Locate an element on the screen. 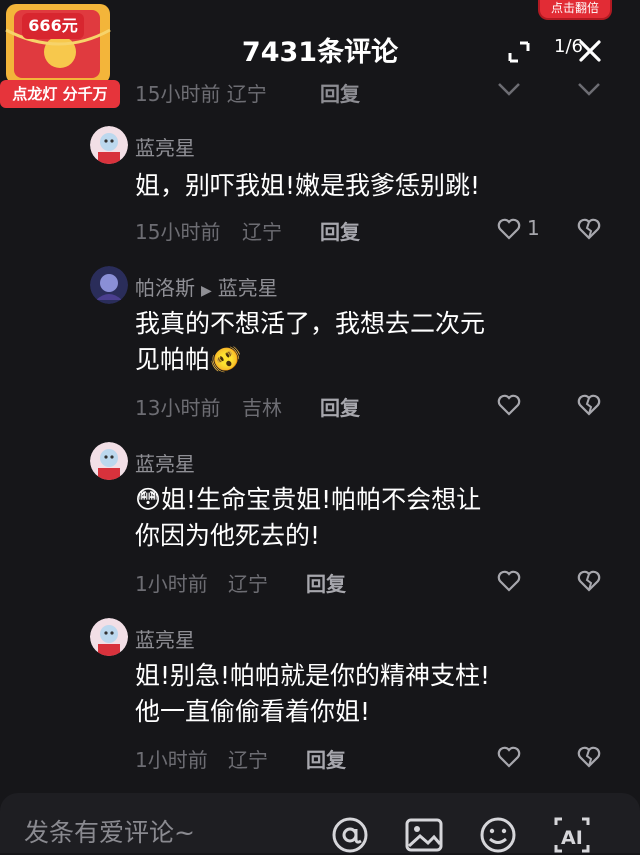 This screenshot has width=640, height=855. ai-icon: AI is located at coordinates (572, 835).